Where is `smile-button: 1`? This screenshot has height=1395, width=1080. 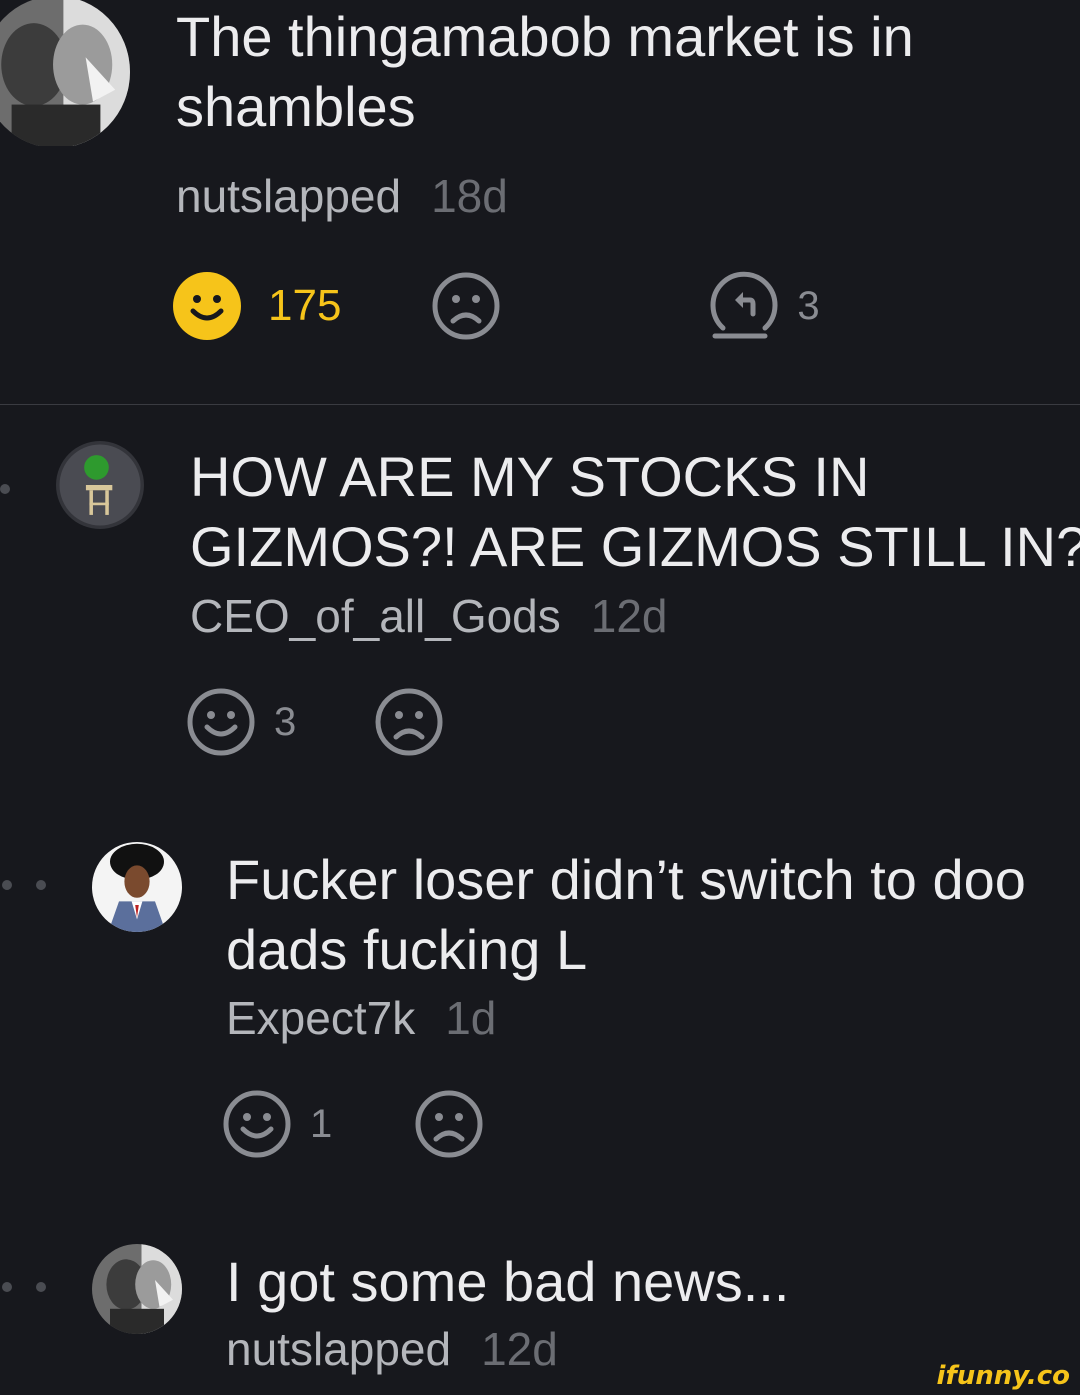 smile-button: 1 is located at coordinates (277, 1124).